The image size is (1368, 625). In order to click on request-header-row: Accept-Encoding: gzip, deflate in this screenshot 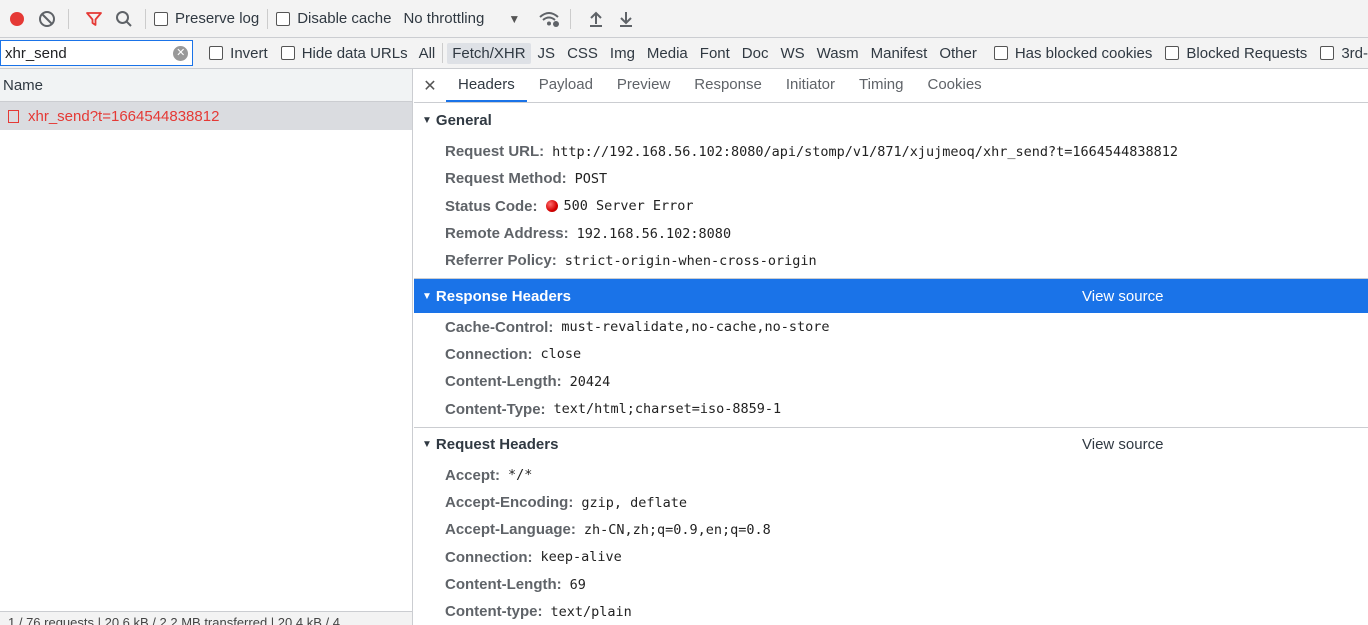, I will do `click(891, 502)`.